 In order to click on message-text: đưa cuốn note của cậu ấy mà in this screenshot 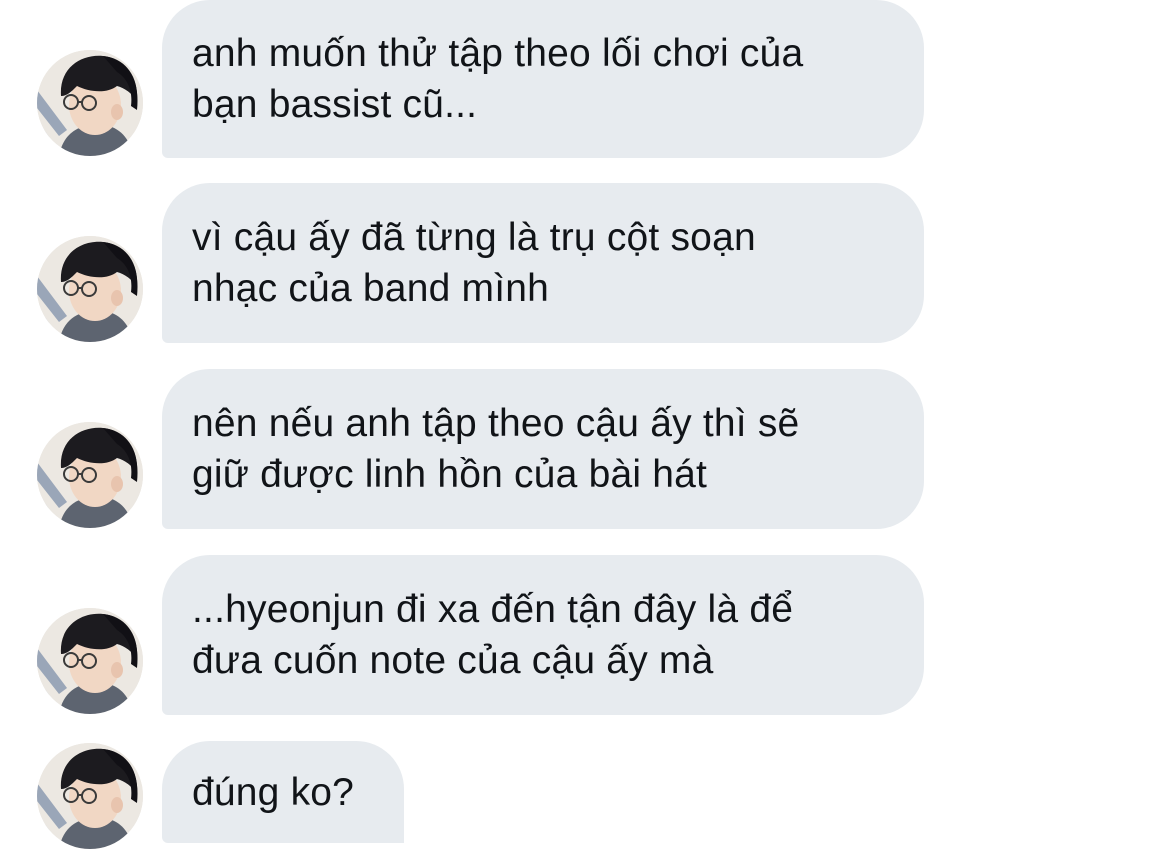, I will do `click(453, 660)`.